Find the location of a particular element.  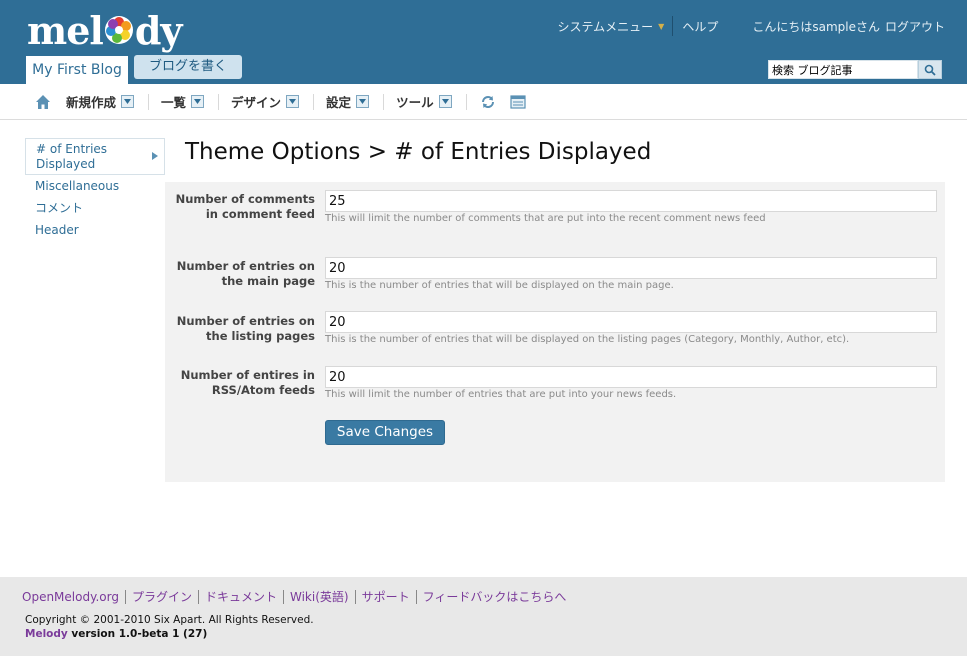

footer-link-plugins: プラグイン is located at coordinates (162, 596).